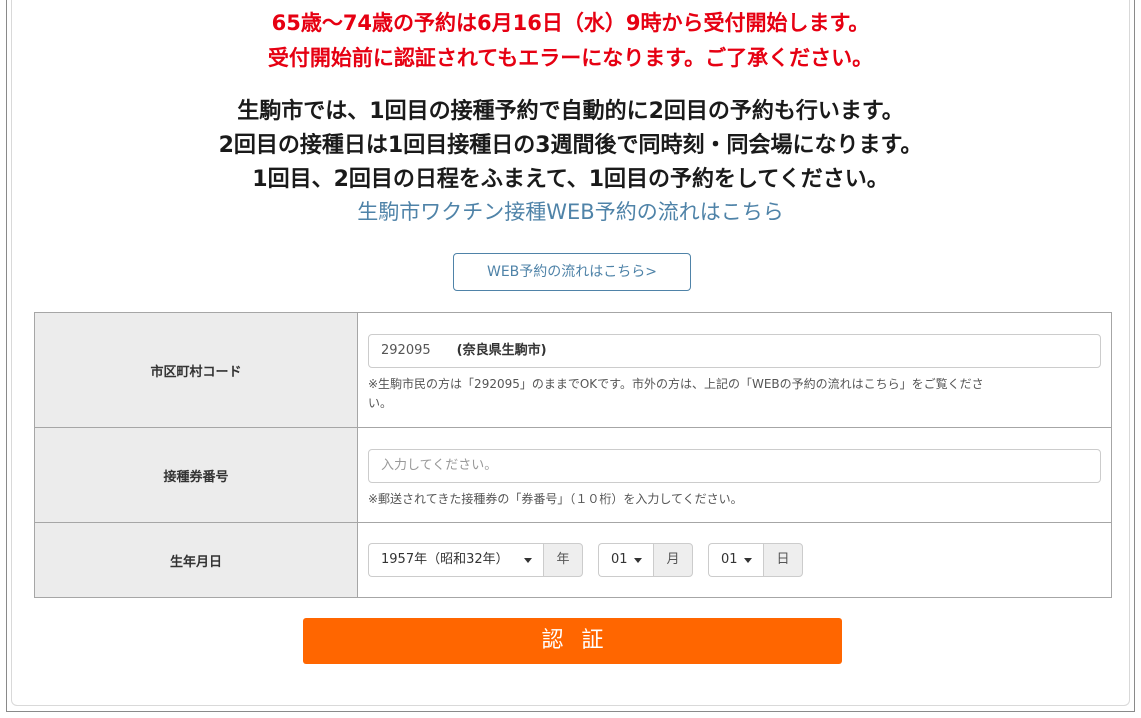  I want to click on birth-day-select: 01, so click(735, 560).